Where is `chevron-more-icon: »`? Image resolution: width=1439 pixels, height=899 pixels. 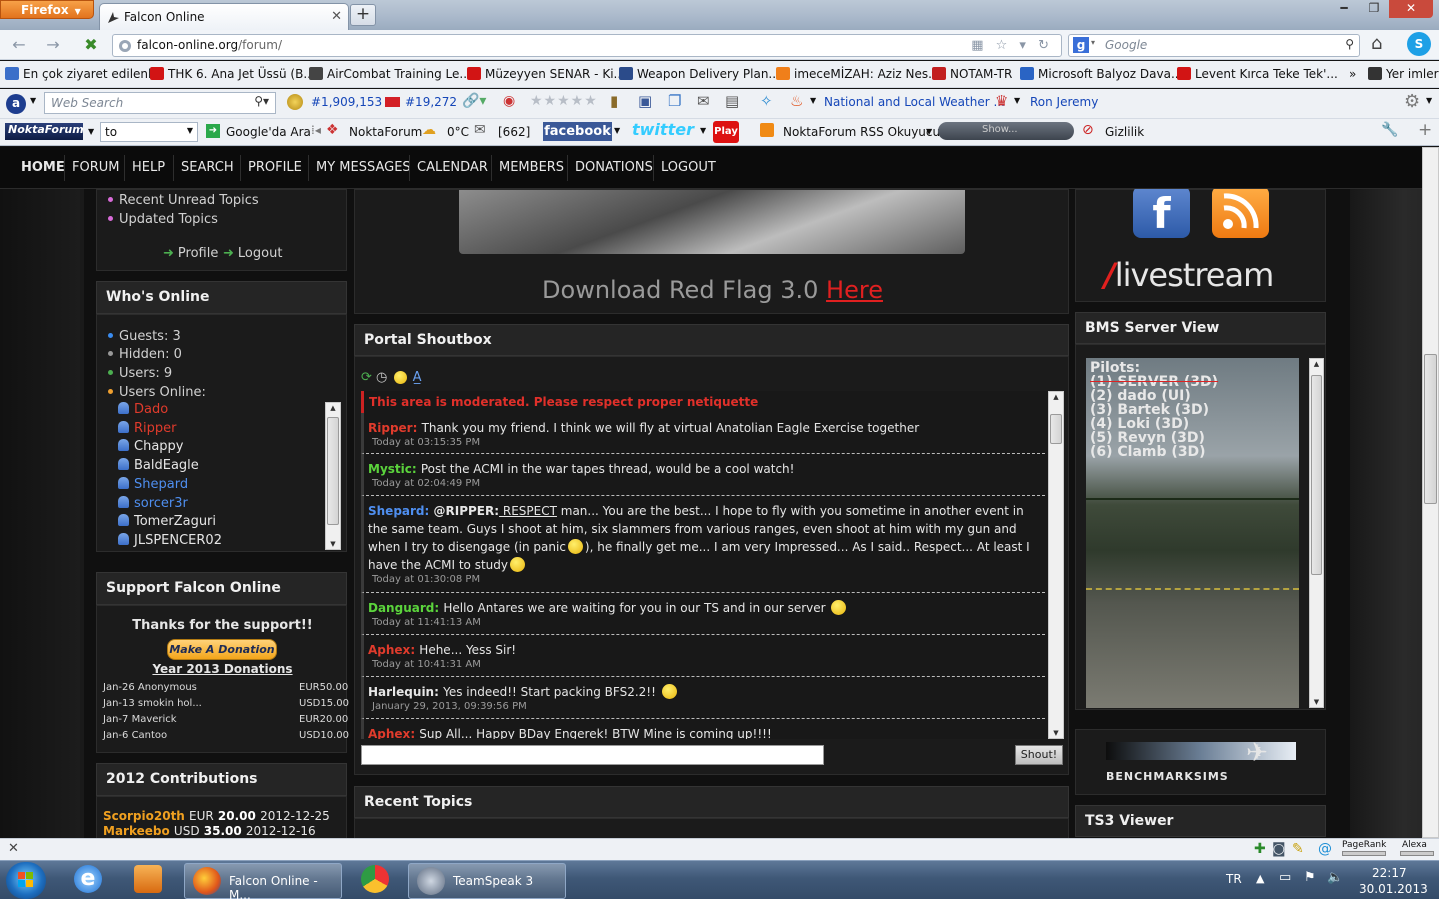
chevron-more-icon: » is located at coordinates (1352, 74).